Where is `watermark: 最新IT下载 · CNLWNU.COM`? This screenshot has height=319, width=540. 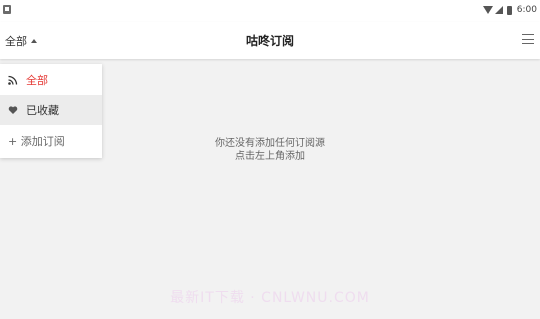
watermark: 最新IT下载 · CNLWNU.COM is located at coordinates (270, 298).